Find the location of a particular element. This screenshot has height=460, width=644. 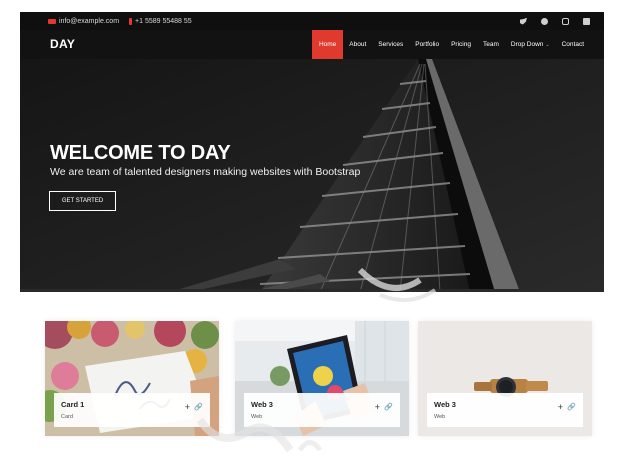

twitter-icon is located at coordinates (523, 21).